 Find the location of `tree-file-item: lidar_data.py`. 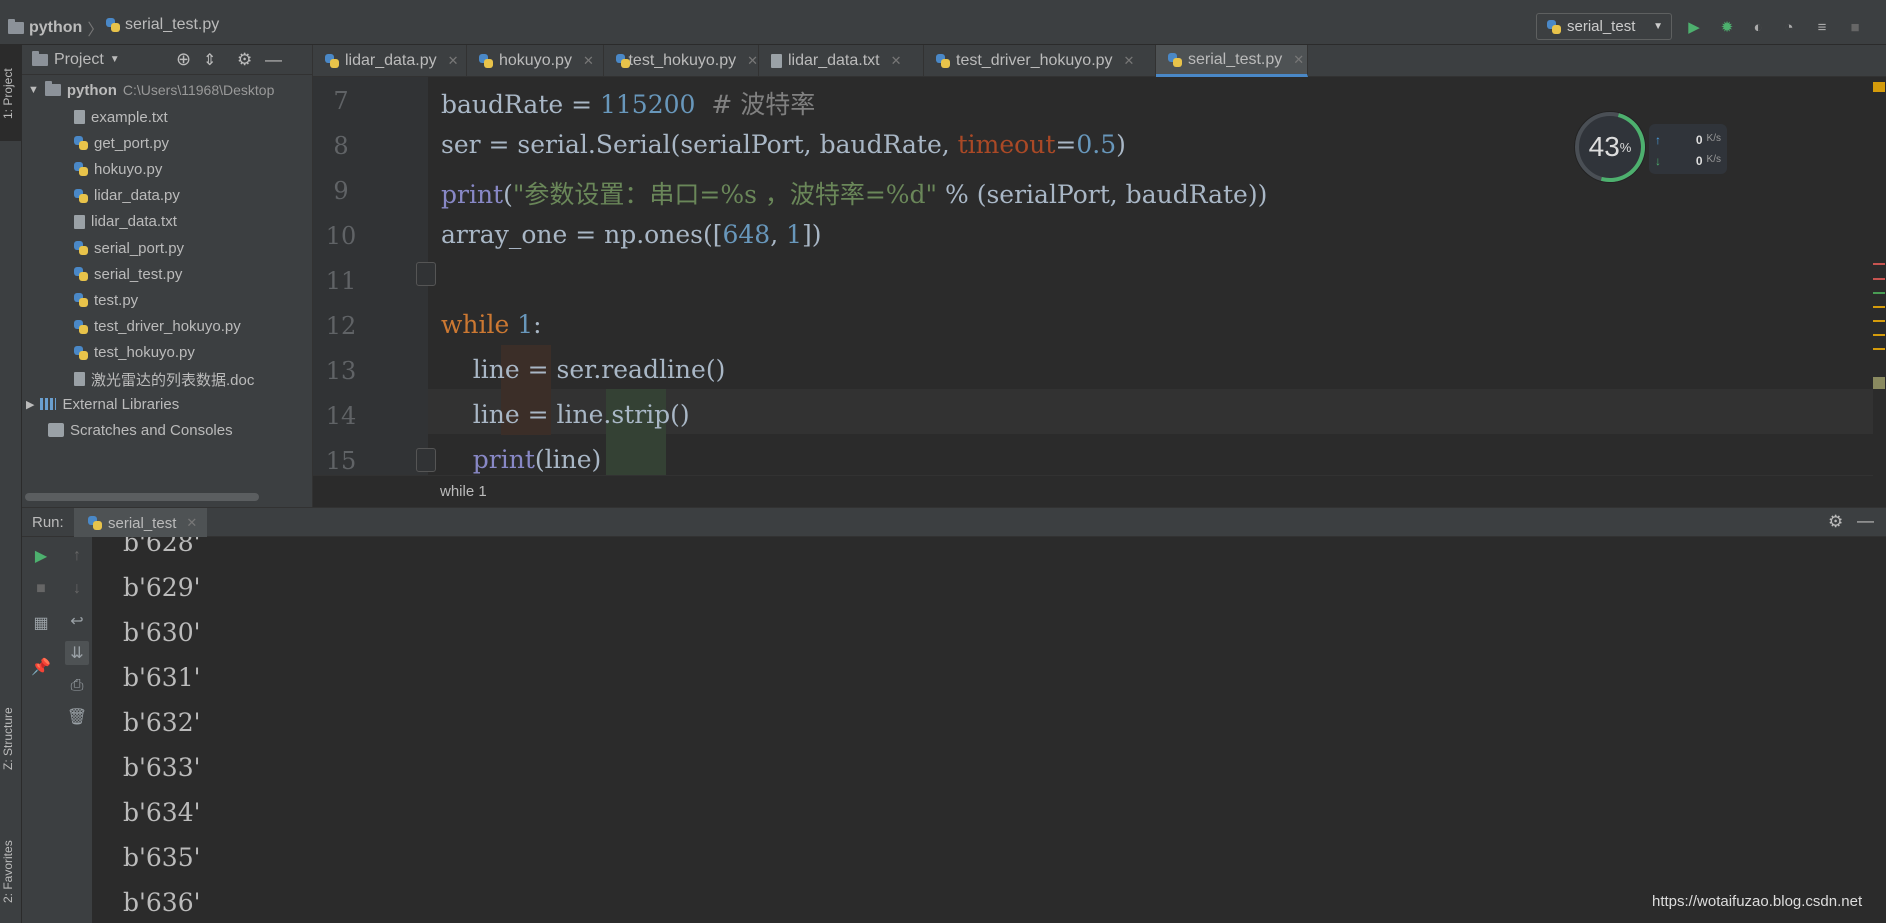

tree-file-item: lidar_data.py is located at coordinates (127, 196).